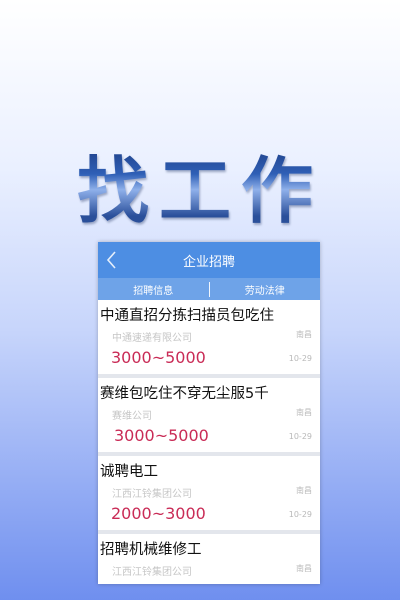 This screenshot has height=600, width=400. Describe the element at coordinates (209, 339) in the screenshot. I see `job-card: 中通直招分拣扫描员包吃住 中通速递有限公司 南昌 3000~5000 10-29` at that location.